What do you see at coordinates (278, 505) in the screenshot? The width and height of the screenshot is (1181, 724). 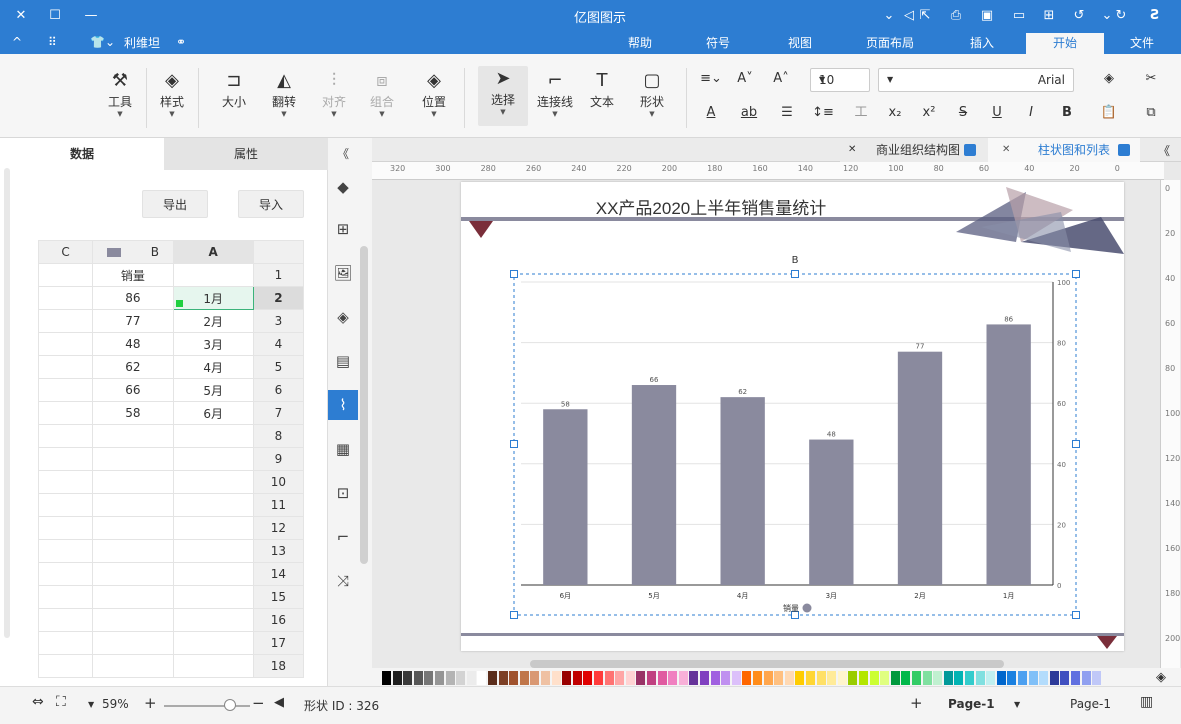 I see `row-number: 11` at bounding box center [278, 505].